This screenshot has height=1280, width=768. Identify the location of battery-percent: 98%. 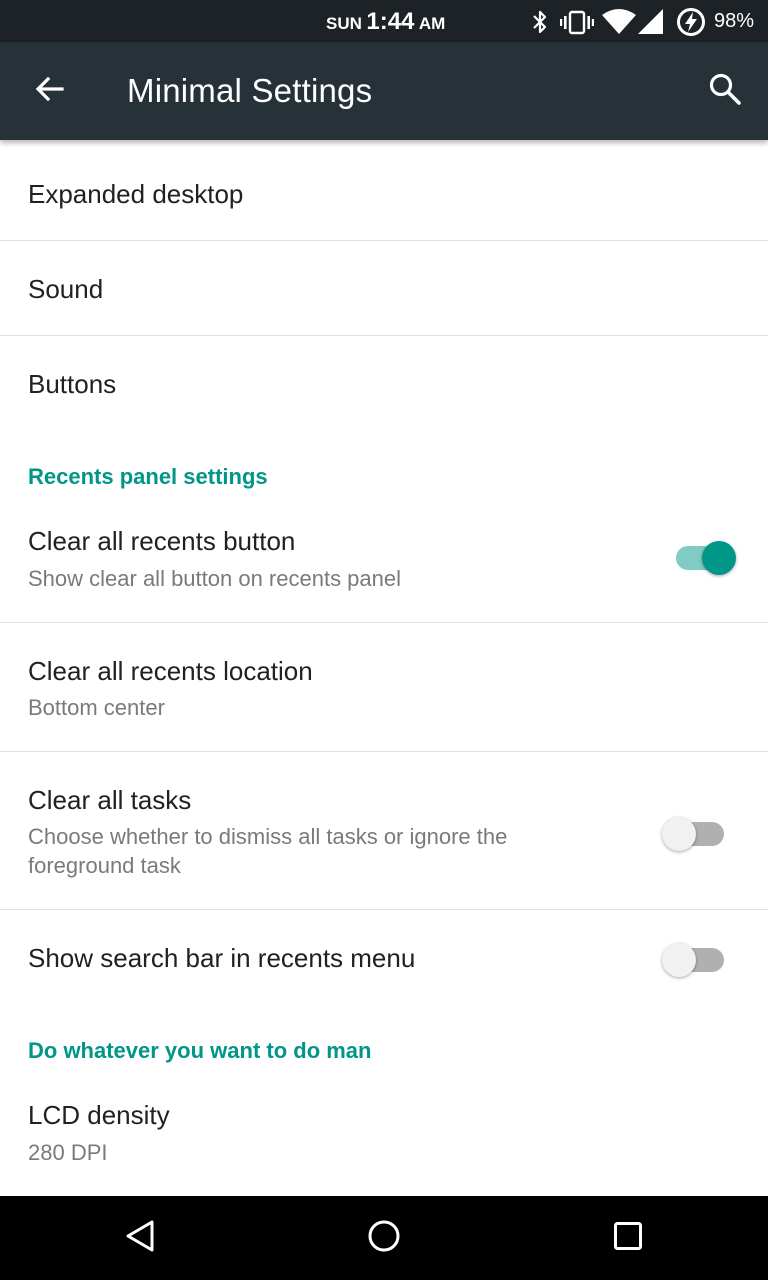
(734, 21).